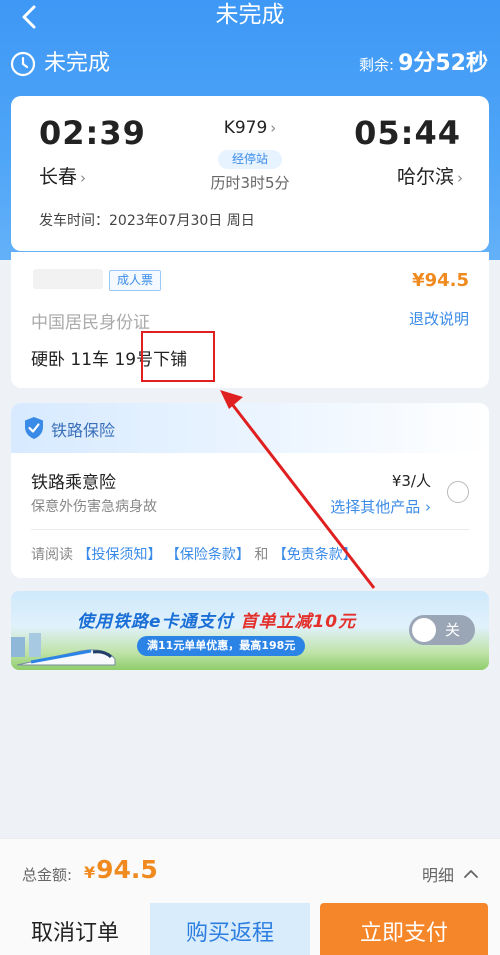  What do you see at coordinates (73, 483) in the screenshot?
I see `insurance-name: 铁路乘意险` at bounding box center [73, 483].